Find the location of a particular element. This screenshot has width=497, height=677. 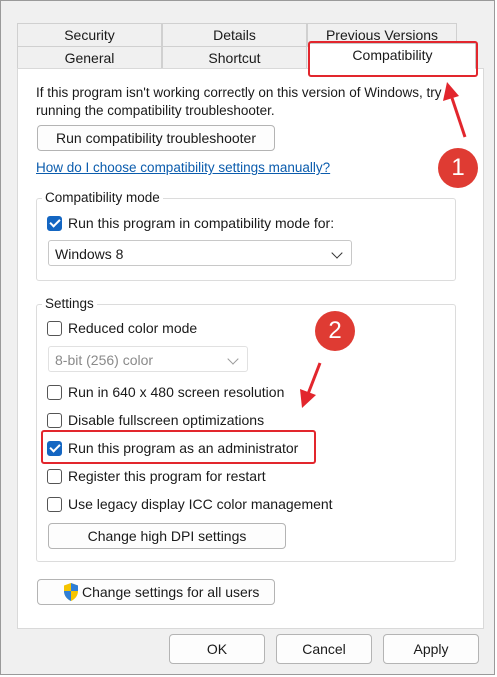

os-select-value: Windows 8 is located at coordinates (89, 254).